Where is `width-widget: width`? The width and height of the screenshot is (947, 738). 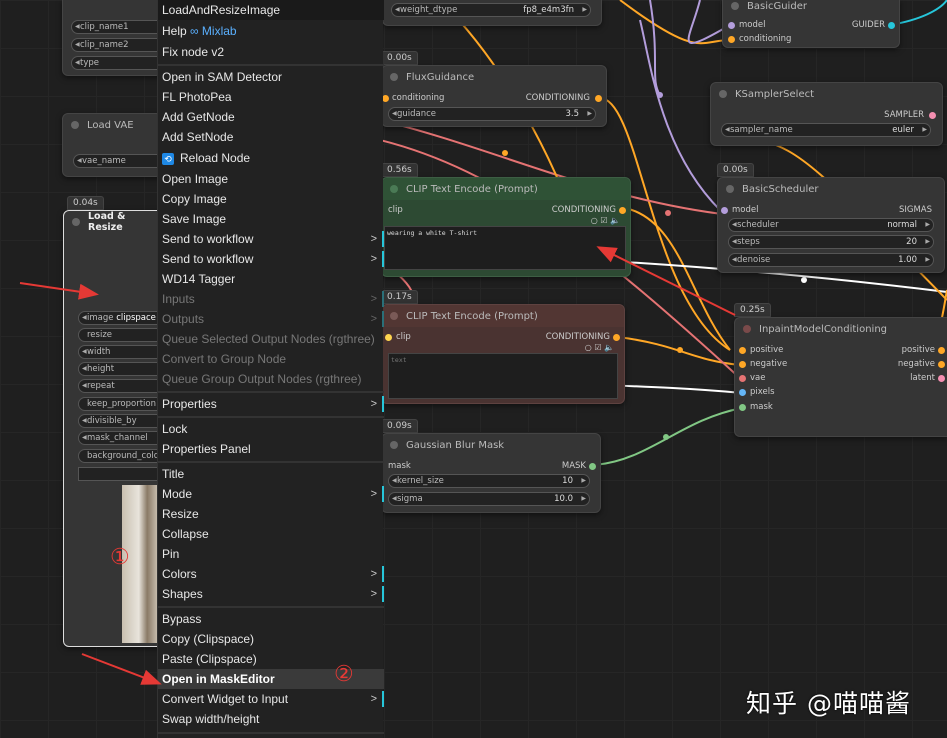
width-widget: width is located at coordinates (123, 352).